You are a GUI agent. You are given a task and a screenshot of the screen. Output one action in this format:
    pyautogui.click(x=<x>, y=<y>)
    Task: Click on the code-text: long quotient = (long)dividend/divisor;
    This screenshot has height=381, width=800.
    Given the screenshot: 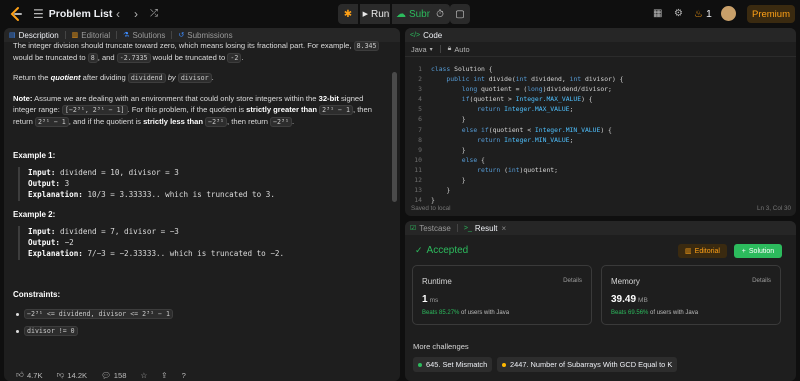 What is the action you would take?
    pyautogui.click(x=536, y=89)
    